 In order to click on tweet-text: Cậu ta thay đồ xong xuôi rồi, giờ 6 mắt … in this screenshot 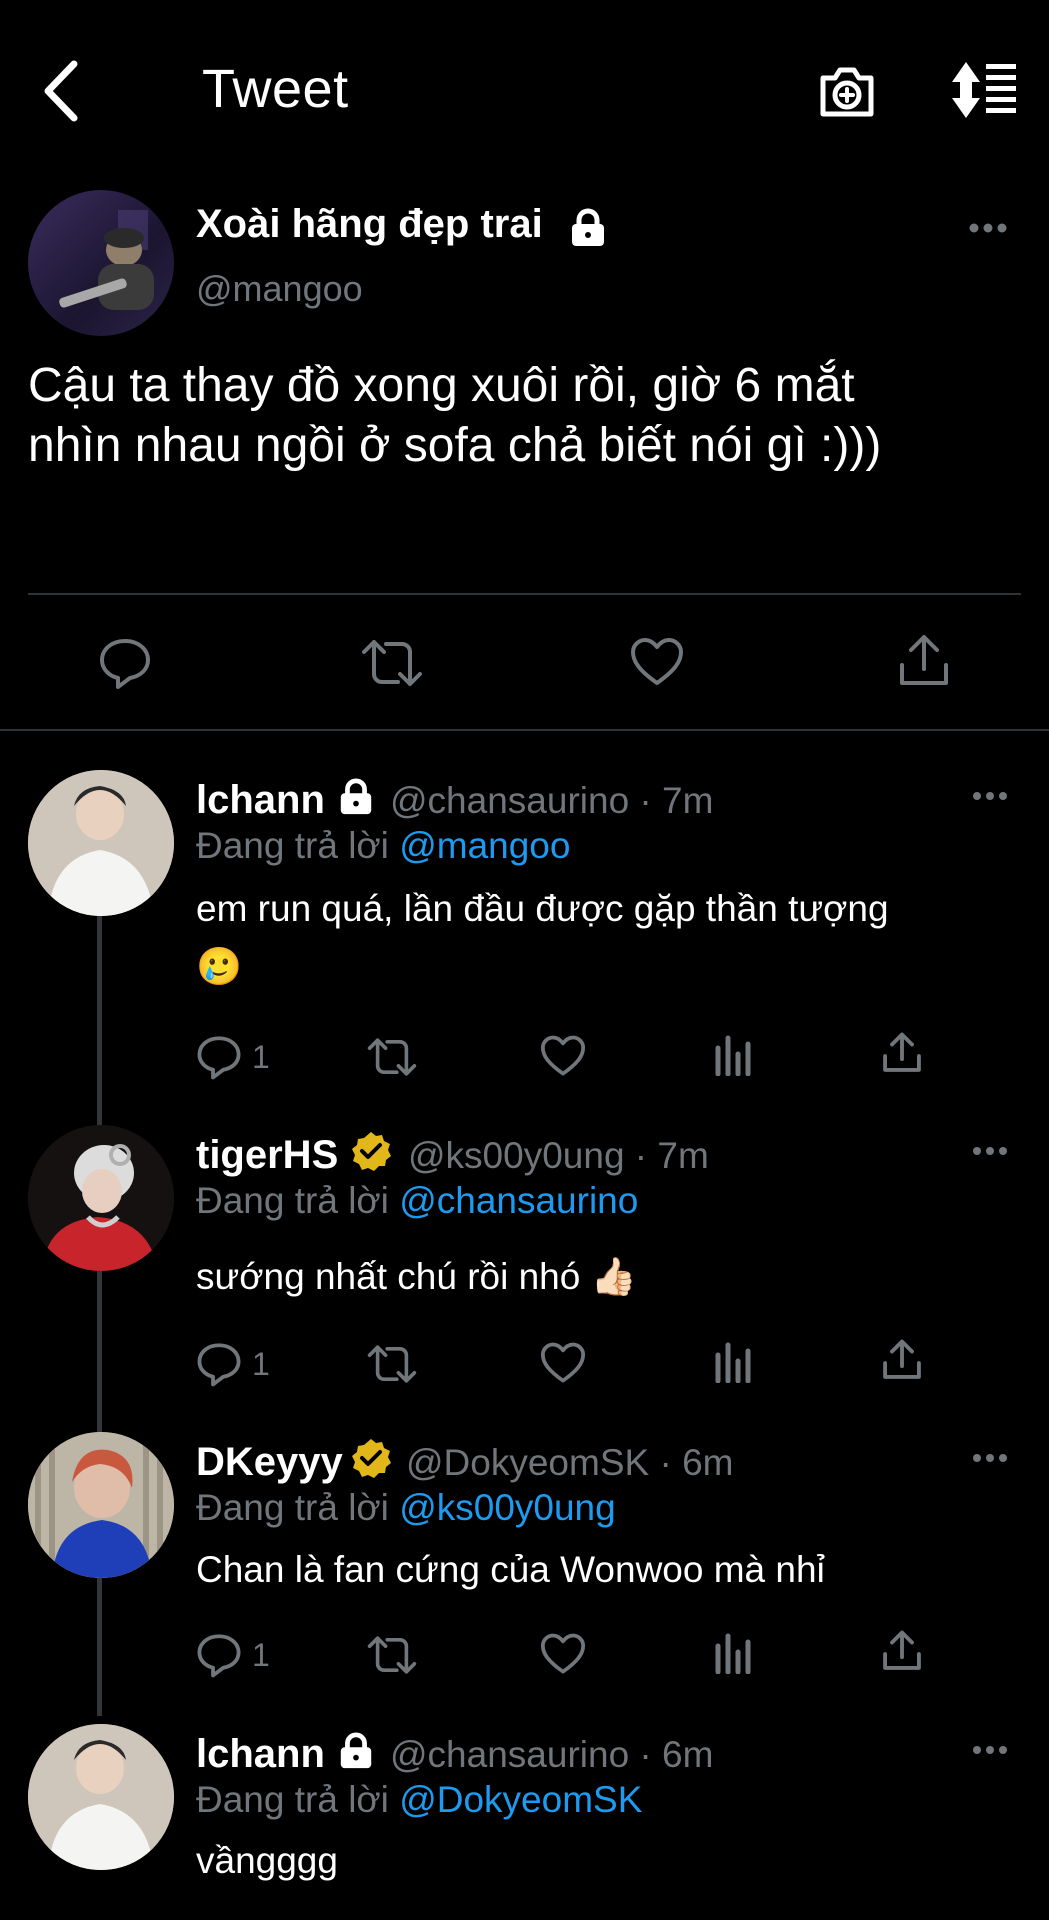, I will do `click(528, 416)`.